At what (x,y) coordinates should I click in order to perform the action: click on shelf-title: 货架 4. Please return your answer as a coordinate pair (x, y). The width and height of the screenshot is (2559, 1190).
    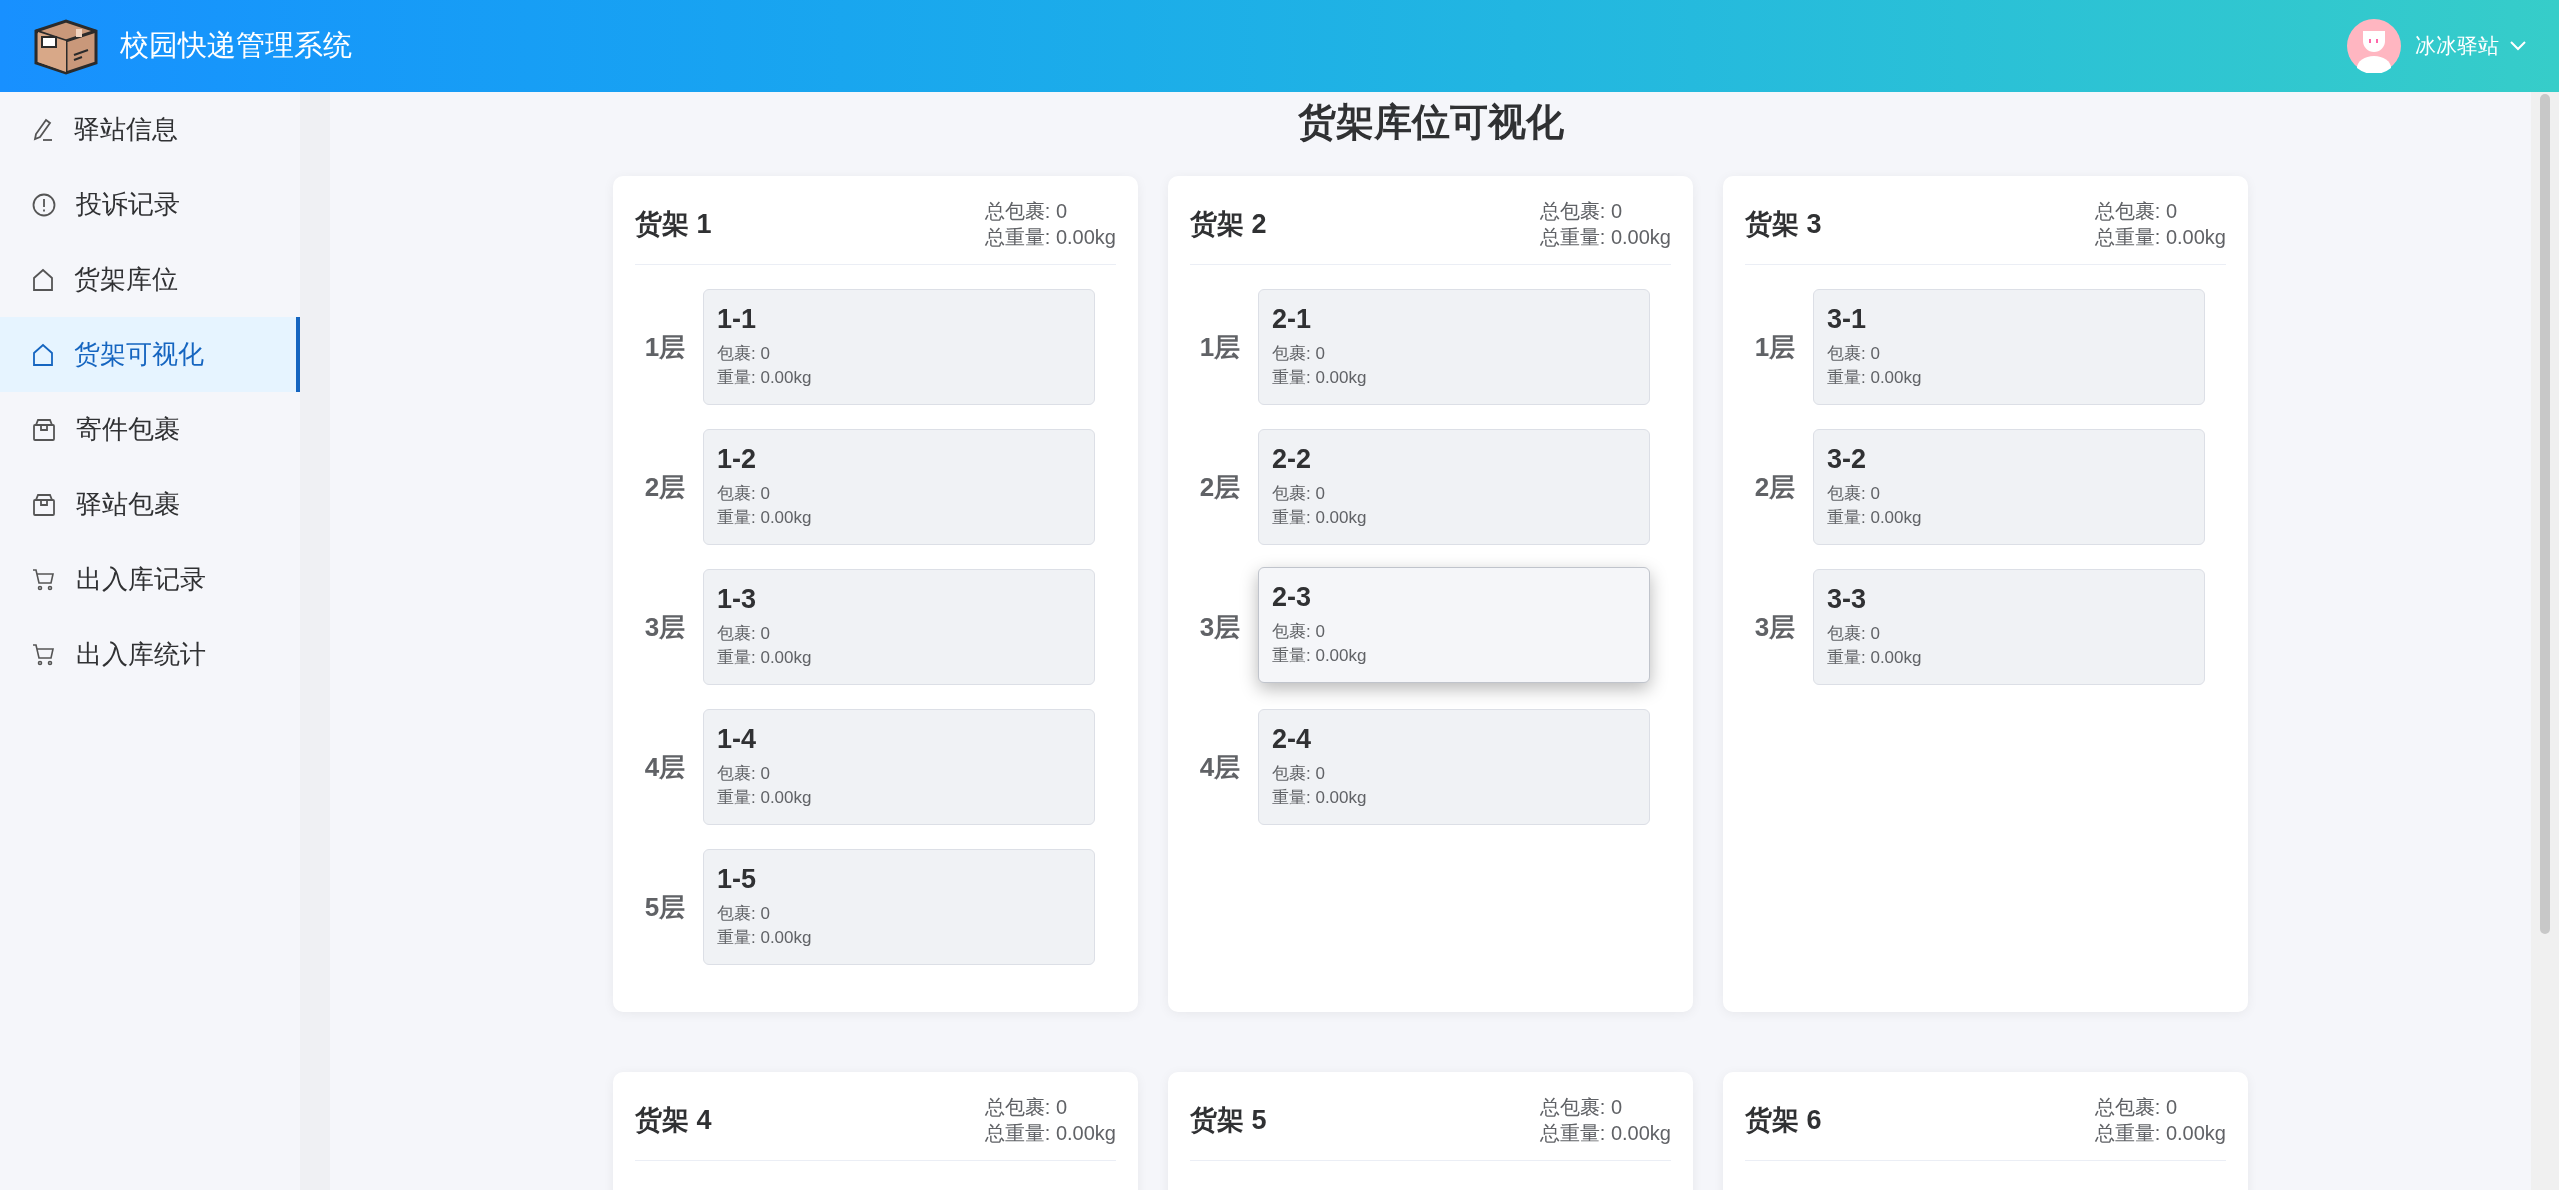
    Looking at the image, I should click on (673, 1120).